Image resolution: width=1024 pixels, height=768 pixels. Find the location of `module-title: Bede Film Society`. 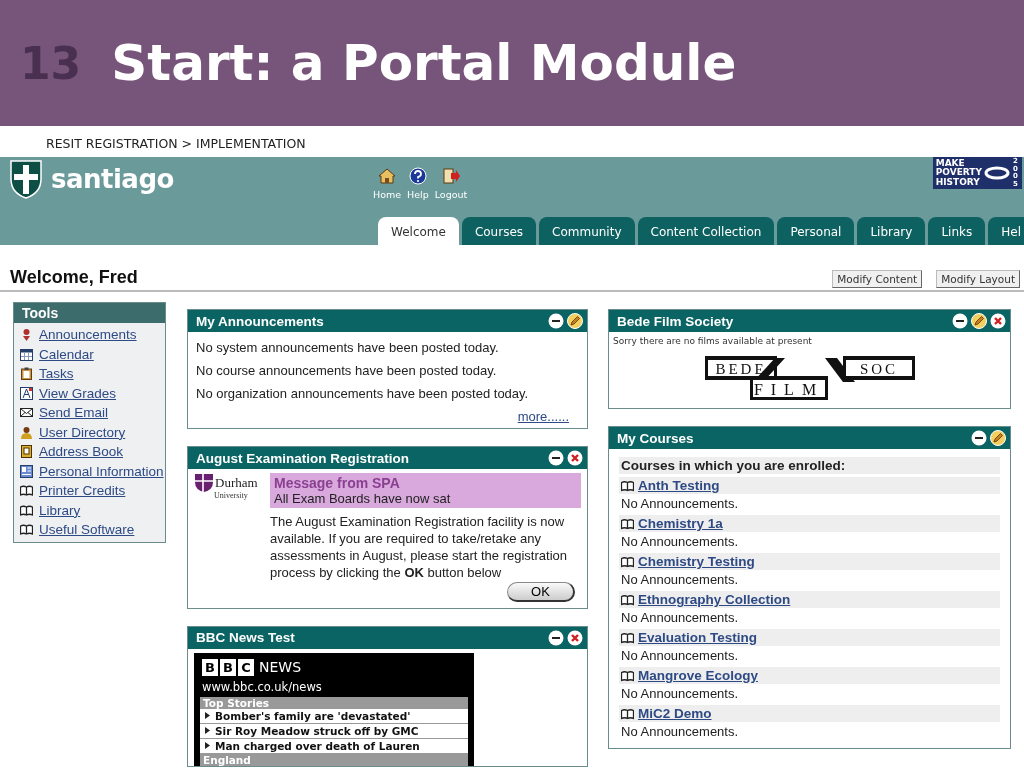

module-title: Bede Film Society is located at coordinates (675, 321).